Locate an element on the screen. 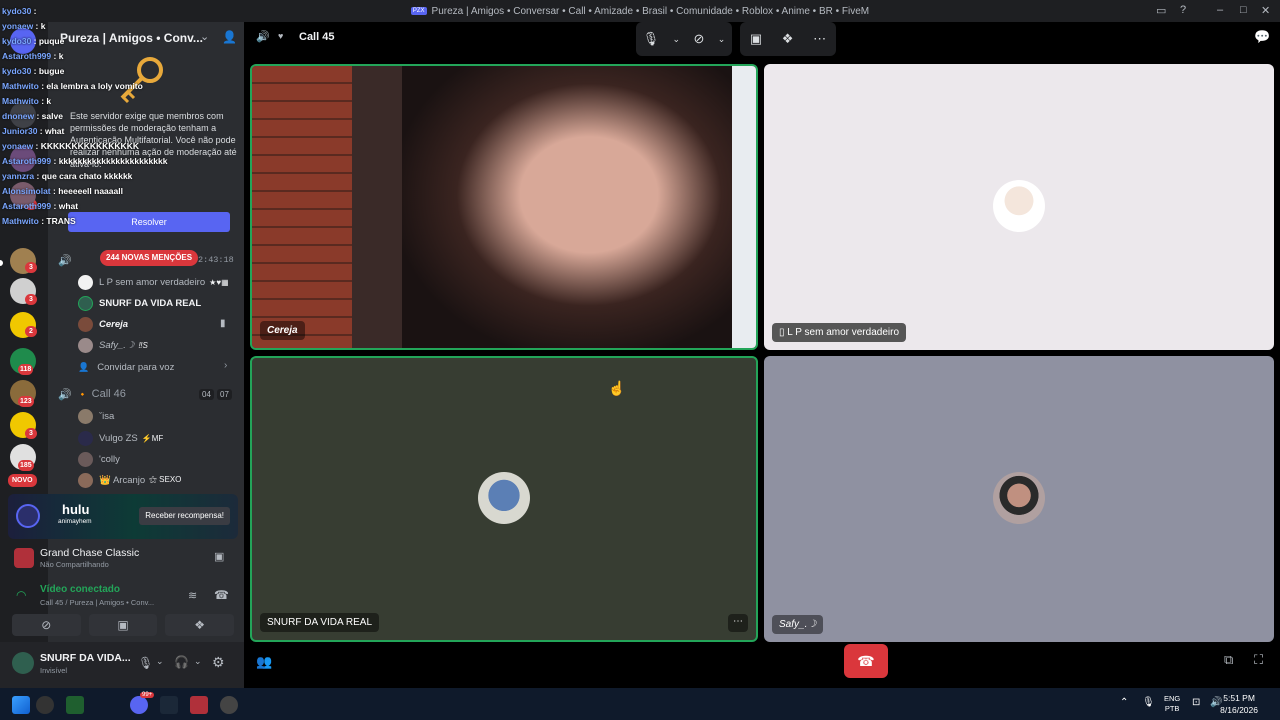 This screenshot has width=1280, height=720. chat-message: yonaew : k is located at coordinates (124, 26).